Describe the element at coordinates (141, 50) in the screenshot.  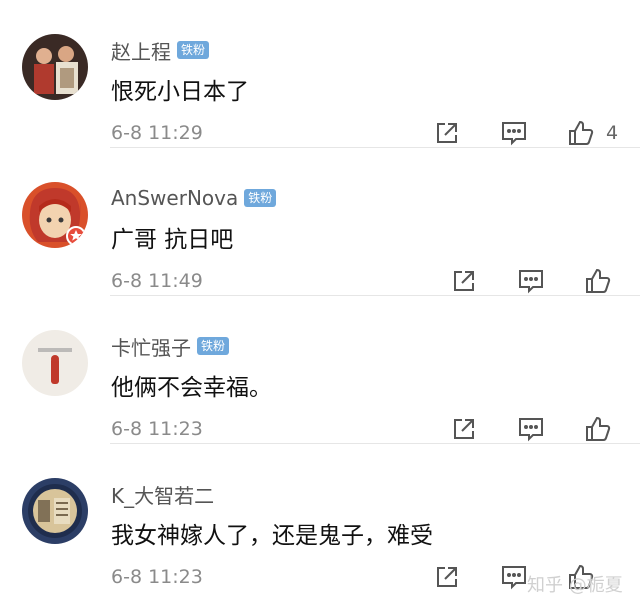
I see `username: 赵上程` at that location.